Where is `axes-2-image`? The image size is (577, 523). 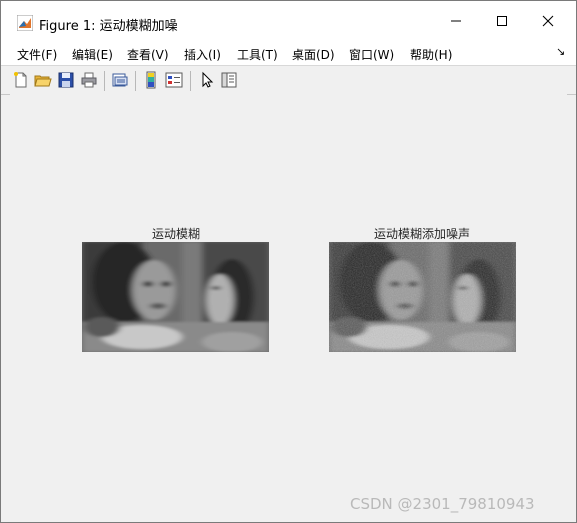 axes-2-image is located at coordinates (422, 297).